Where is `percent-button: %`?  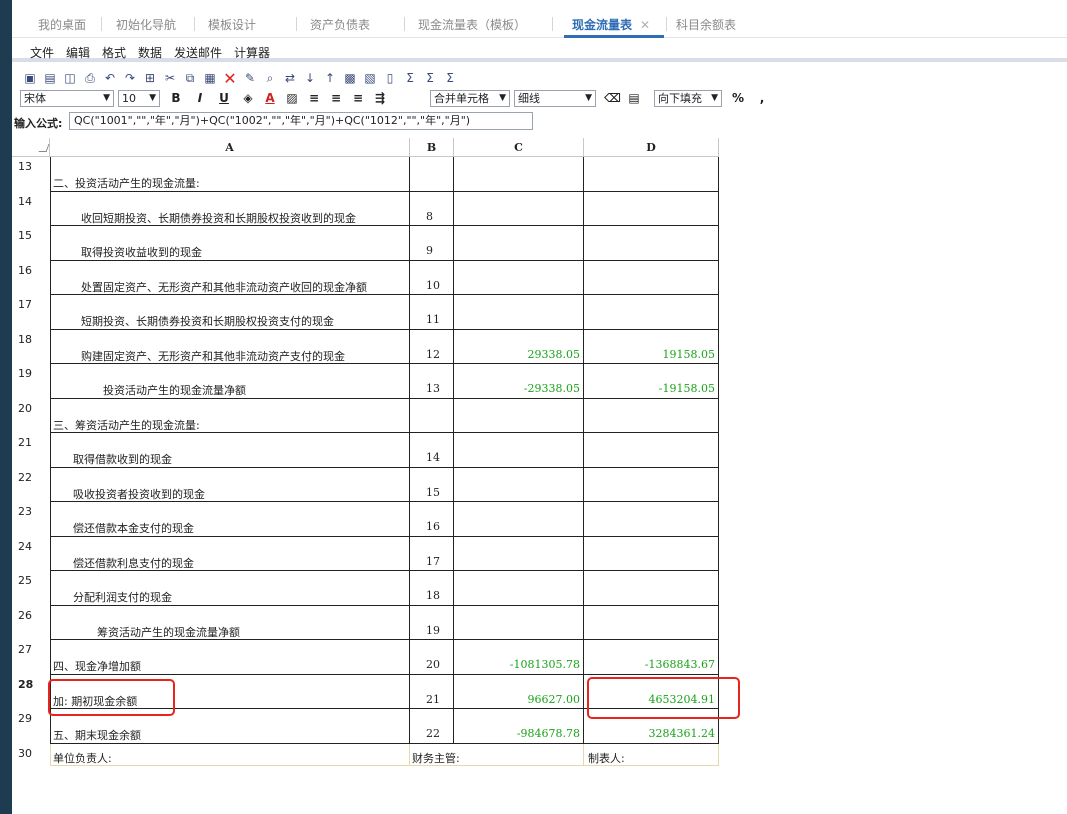
percent-button: % is located at coordinates (738, 98).